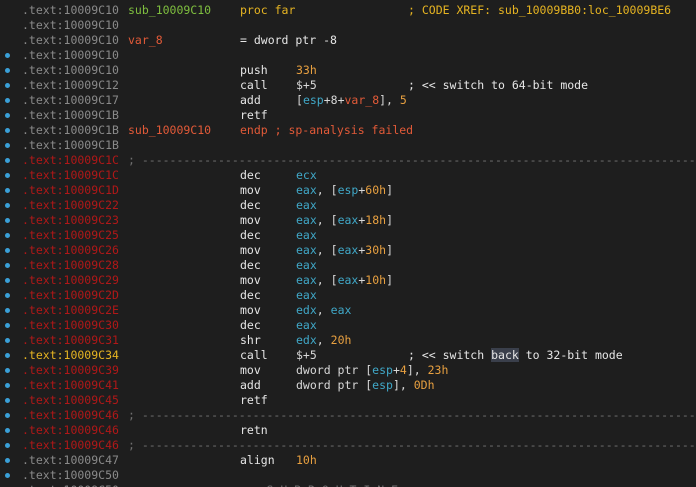  What do you see at coordinates (365, 385) in the screenshot?
I see `instruction-operands: dword ptr [esp], 0Dh` at bounding box center [365, 385].